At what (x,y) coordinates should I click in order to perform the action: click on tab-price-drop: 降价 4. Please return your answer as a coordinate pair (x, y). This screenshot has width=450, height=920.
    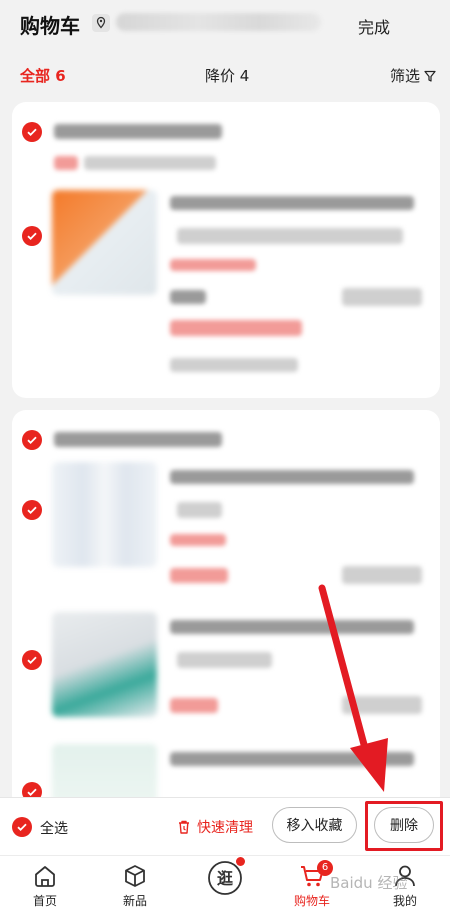
    Looking at the image, I should click on (227, 75).